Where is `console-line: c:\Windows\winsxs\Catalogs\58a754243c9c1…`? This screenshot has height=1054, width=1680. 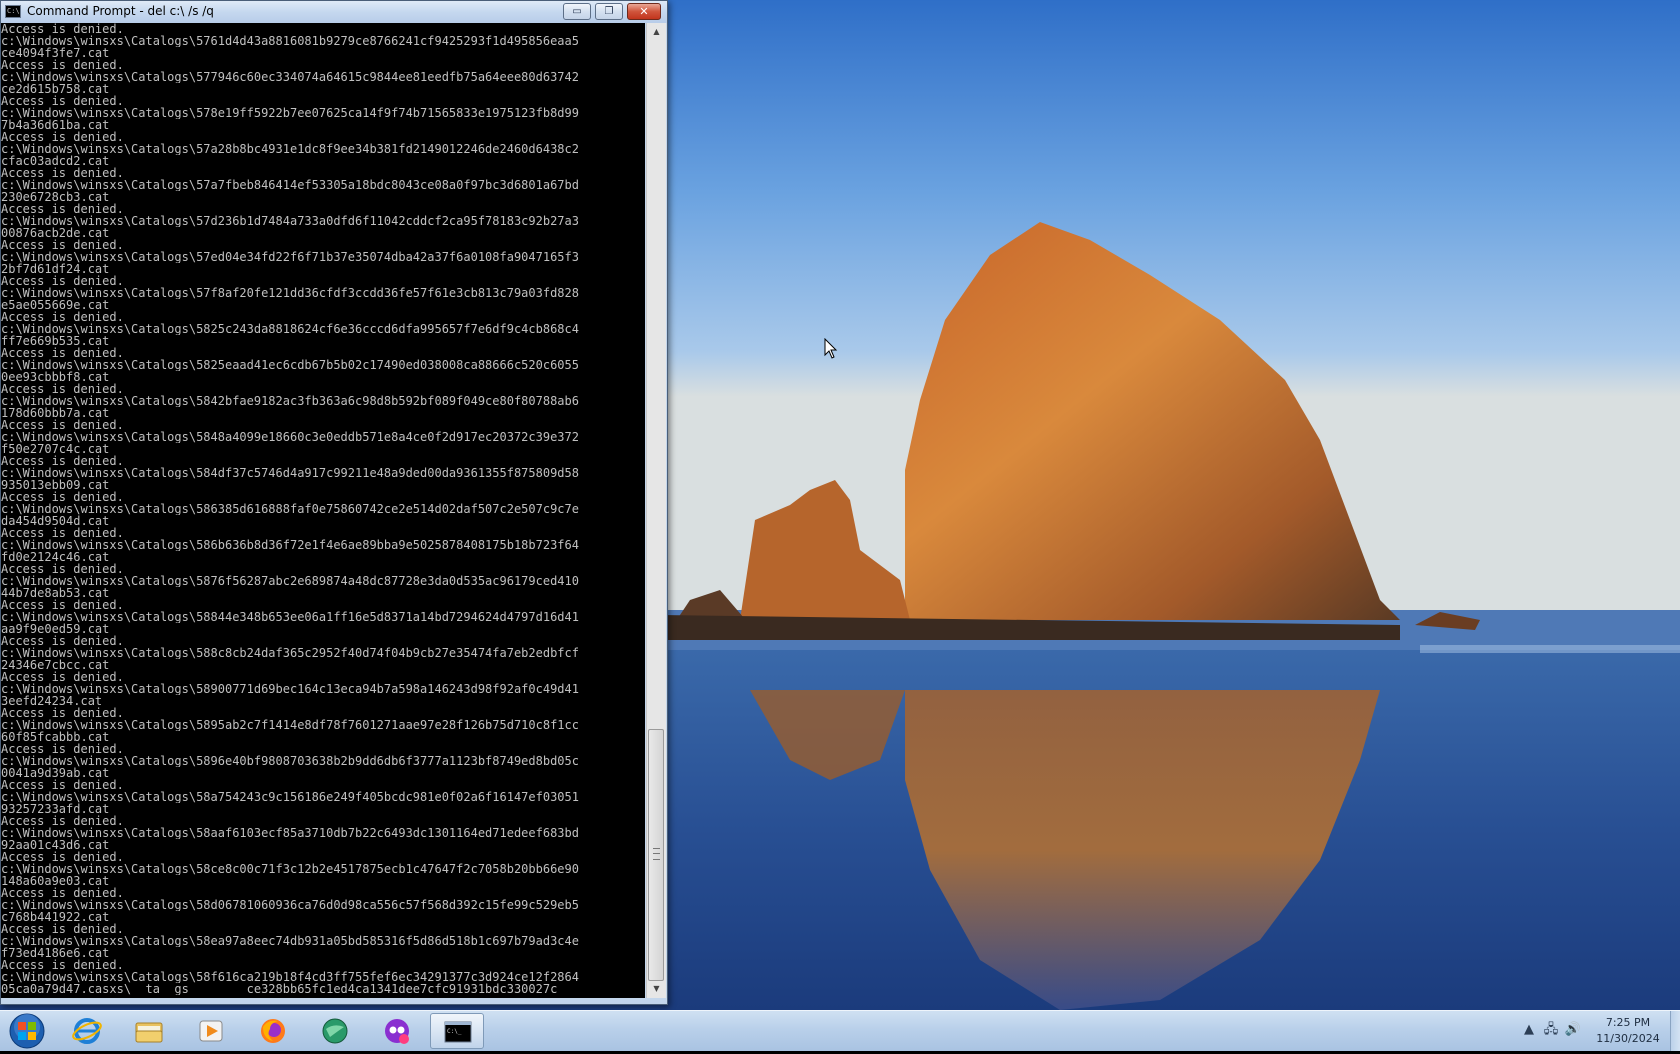
console-line: c:\Windows\winsxs\Catalogs\58a754243c9c1… is located at coordinates (290, 797).